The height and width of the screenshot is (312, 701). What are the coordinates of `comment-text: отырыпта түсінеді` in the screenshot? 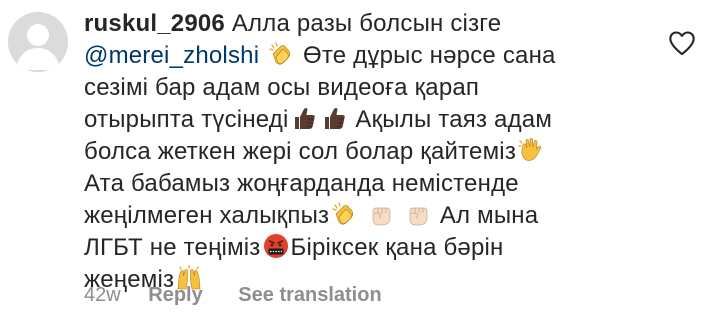 It's located at (186, 119).